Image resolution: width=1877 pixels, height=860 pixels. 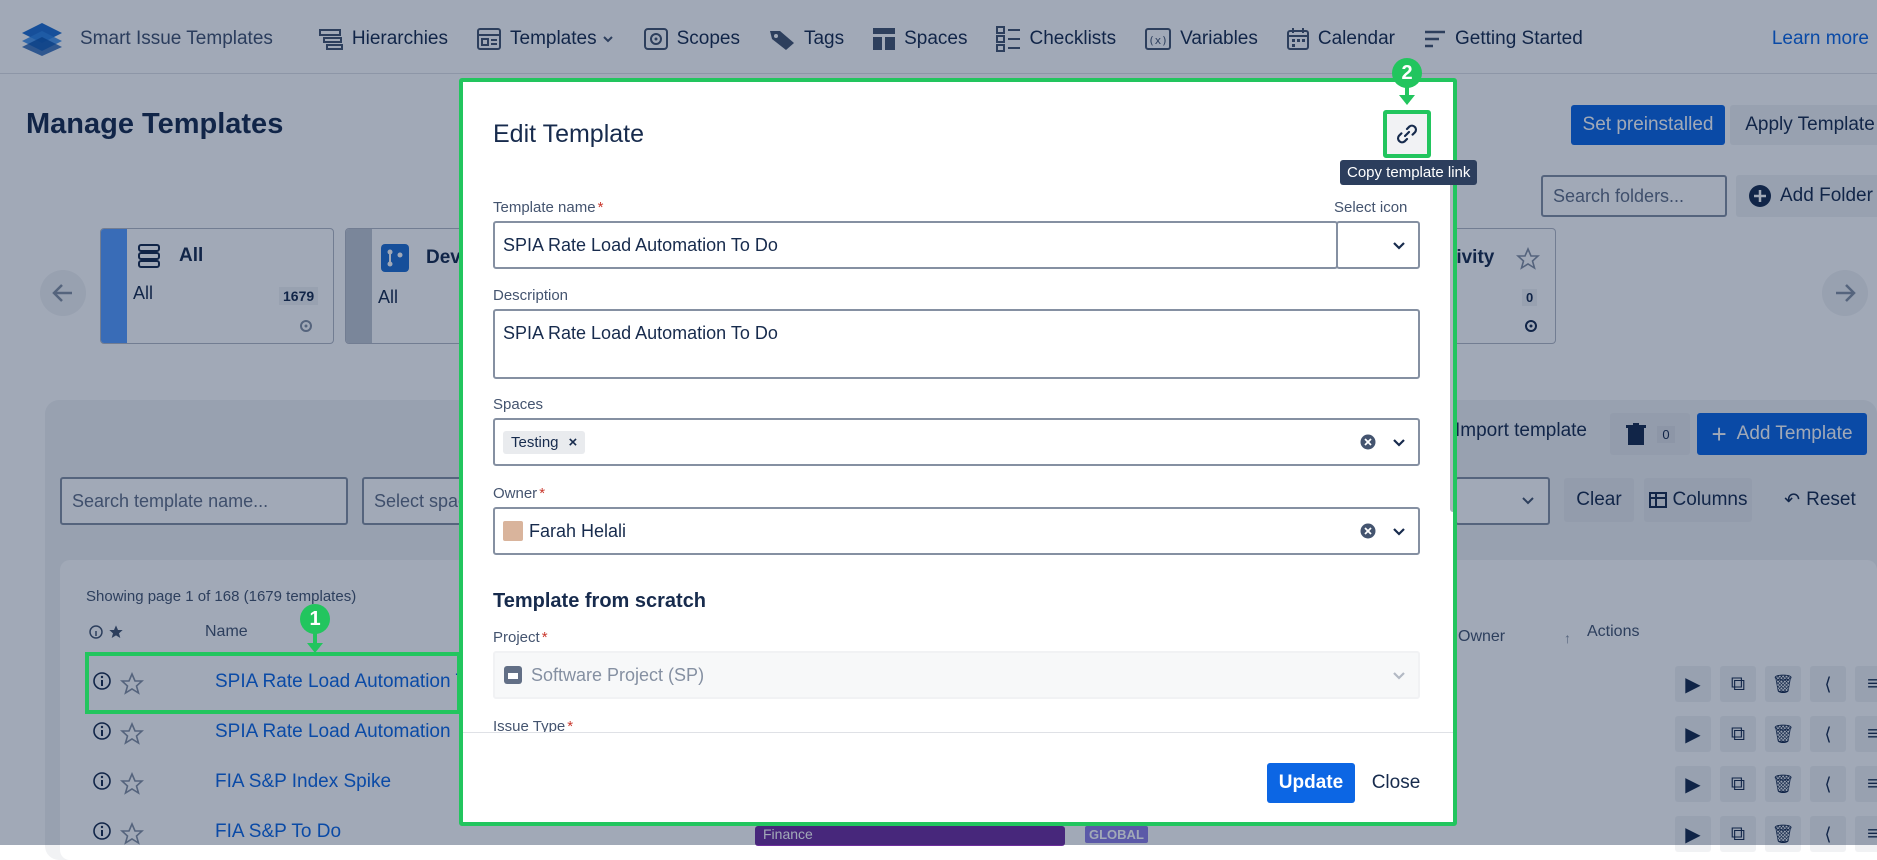 I want to click on annotation-highlight-row, so click(x=273, y=683).